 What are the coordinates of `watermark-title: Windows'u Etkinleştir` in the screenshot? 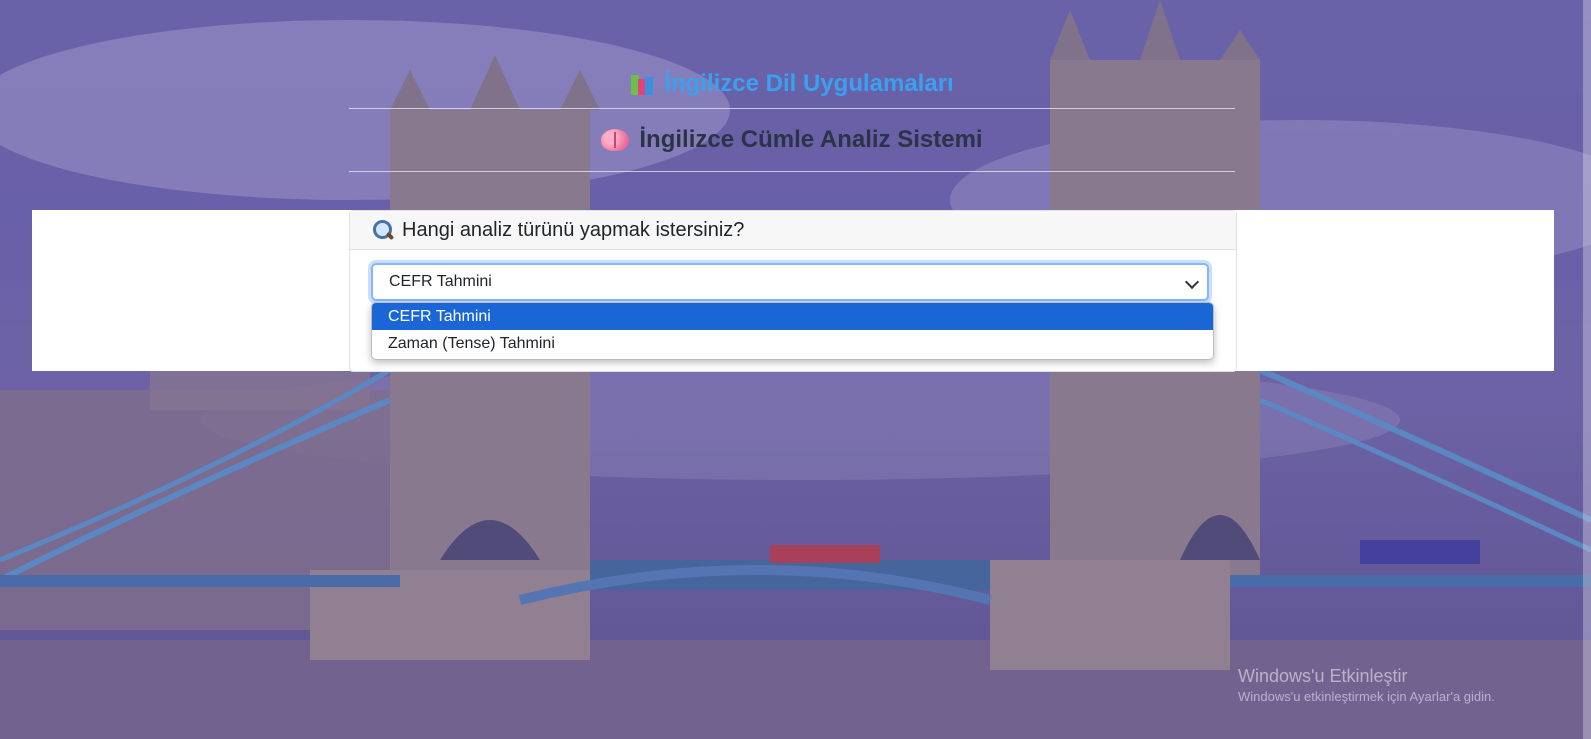 It's located at (1323, 676).